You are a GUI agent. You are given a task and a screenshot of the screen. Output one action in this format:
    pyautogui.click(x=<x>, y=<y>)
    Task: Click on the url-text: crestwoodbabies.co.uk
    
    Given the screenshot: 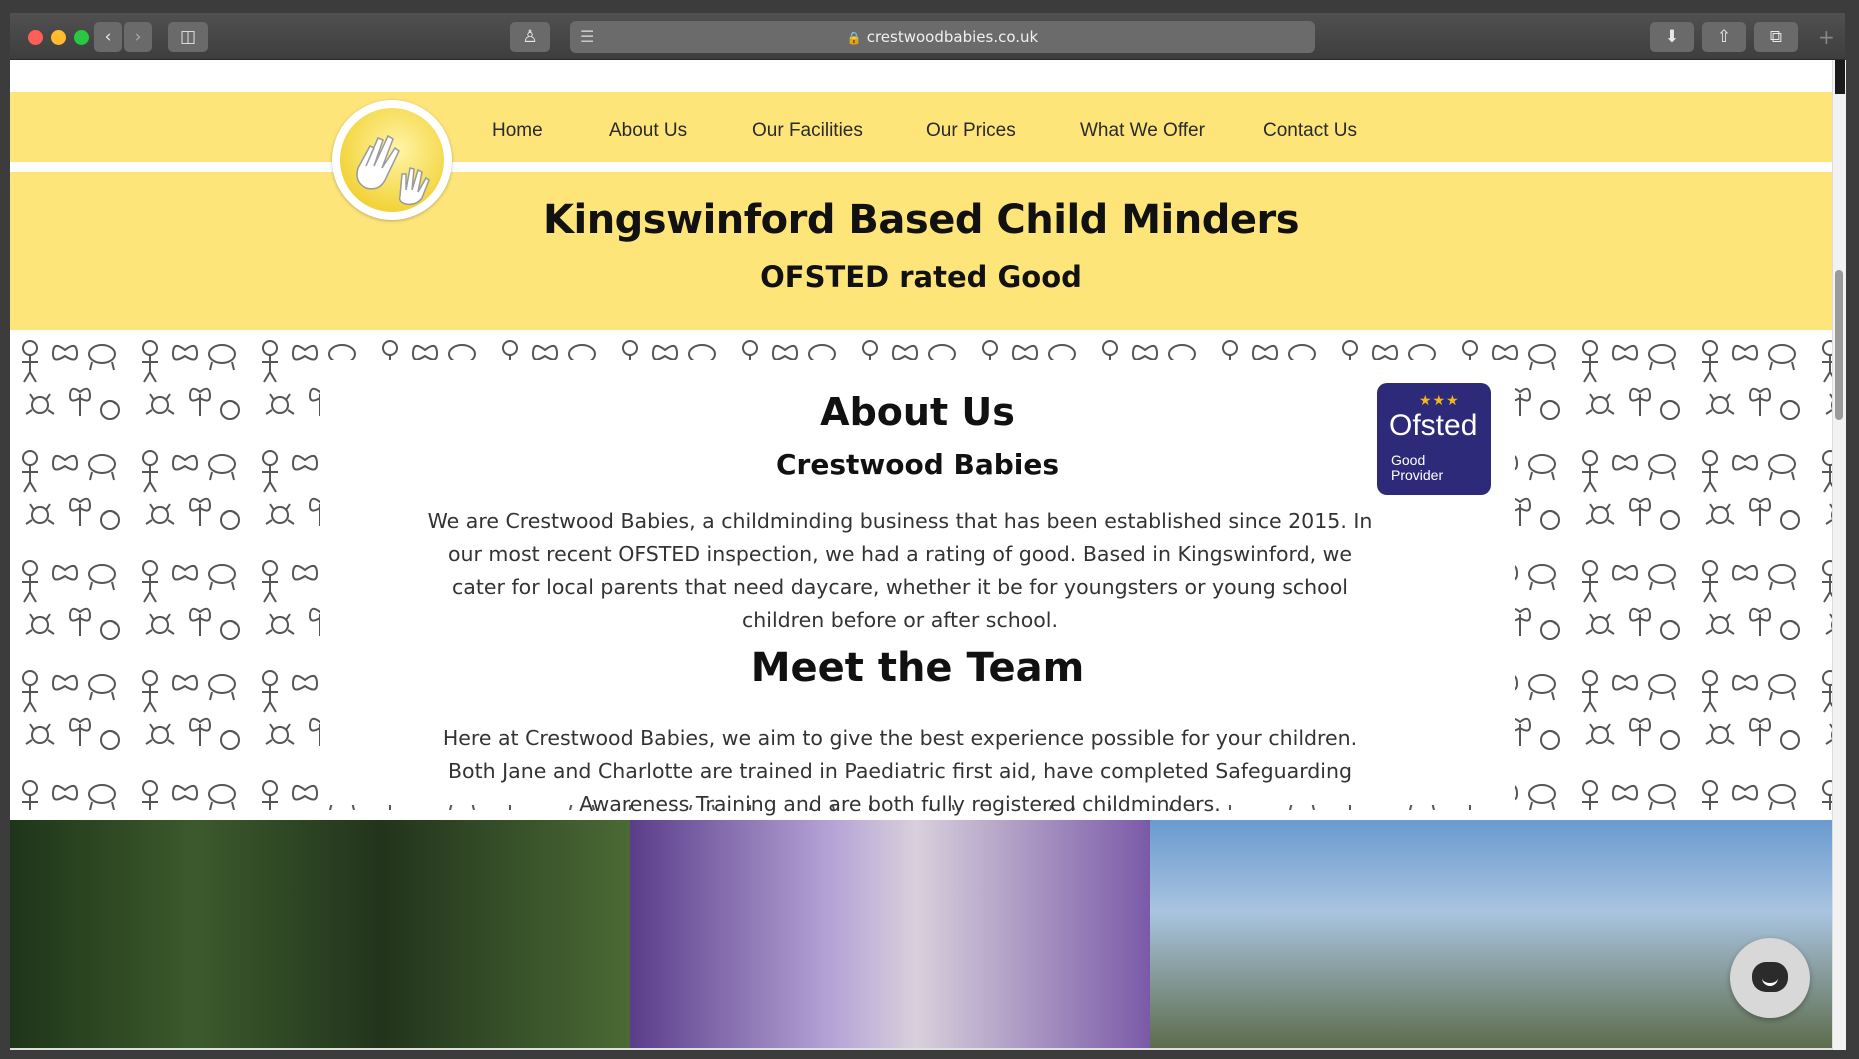 What is the action you would take?
    pyautogui.click(x=952, y=37)
    